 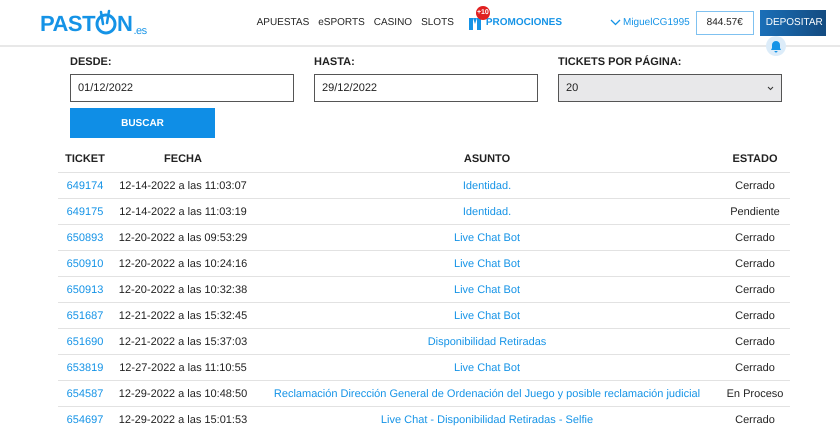 What do you see at coordinates (183, 263) in the screenshot?
I see `date-cell: 12-20-2022 a las 10:24:16` at bounding box center [183, 263].